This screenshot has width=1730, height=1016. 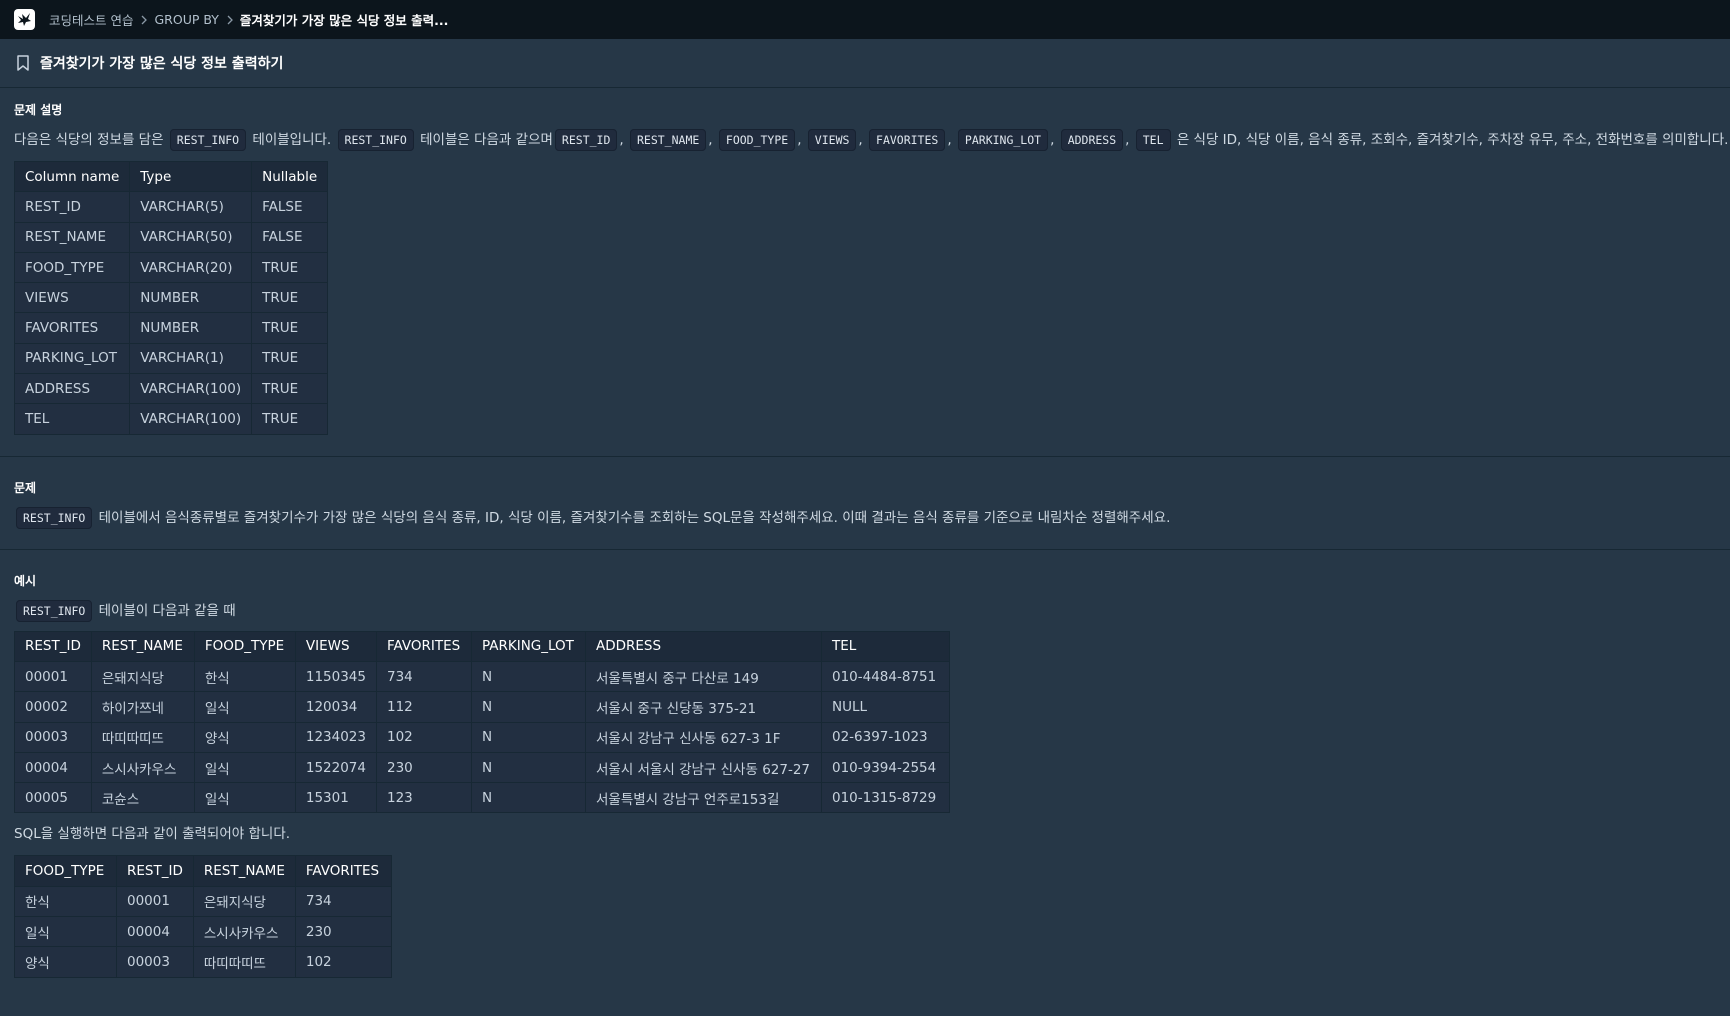 I want to click on header-cell: FAVORITES, so click(x=423, y=646).